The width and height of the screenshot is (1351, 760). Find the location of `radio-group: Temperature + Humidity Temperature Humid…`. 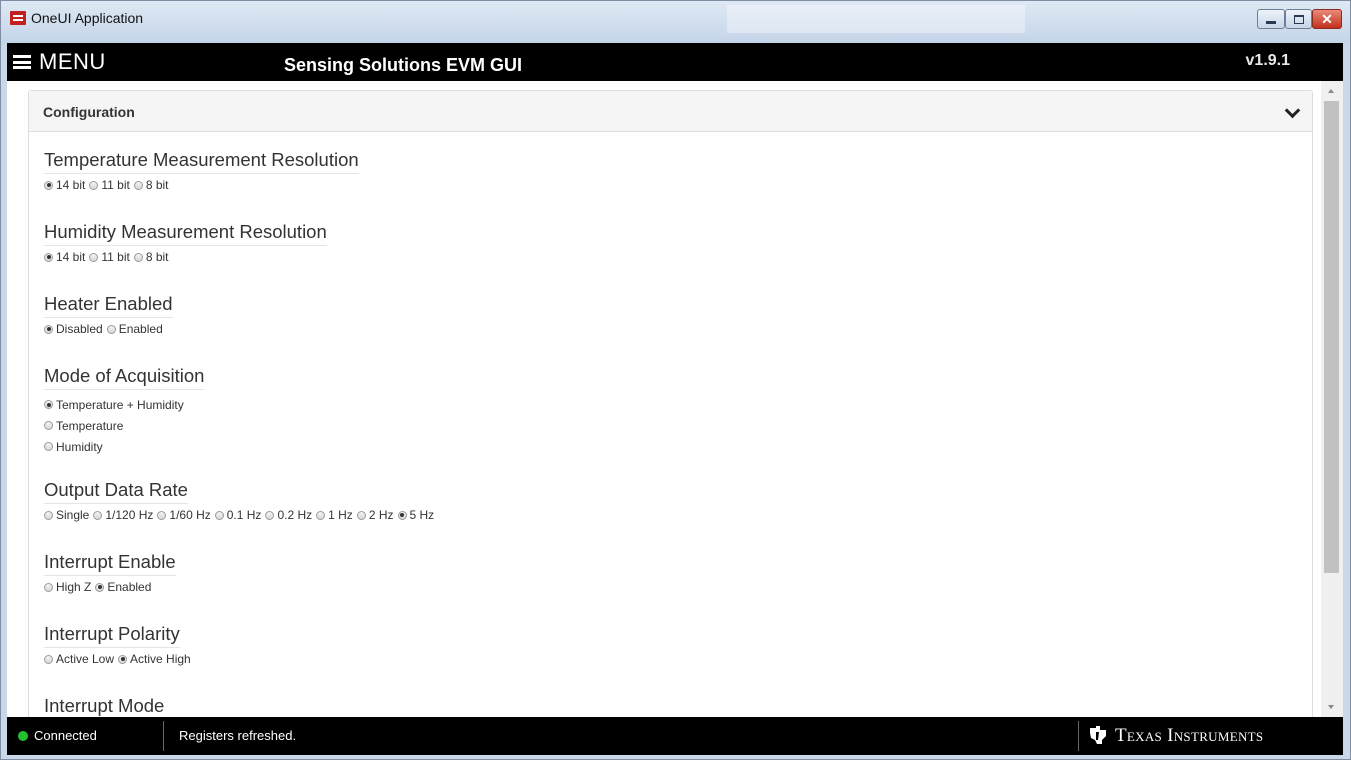

radio-group: Temperature + Humidity Temperature Humid… is located at coordinates (124, 425).